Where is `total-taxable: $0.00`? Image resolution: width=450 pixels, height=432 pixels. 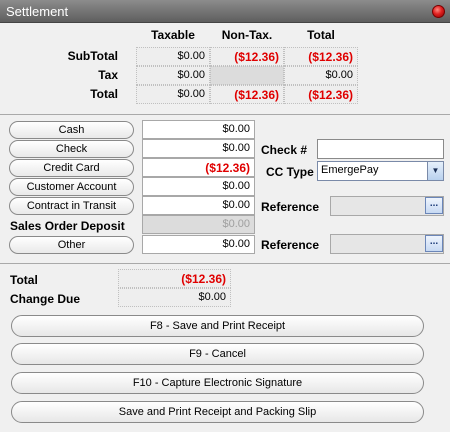 total-taxable: $0.00 is located at coordinates (173, 94).